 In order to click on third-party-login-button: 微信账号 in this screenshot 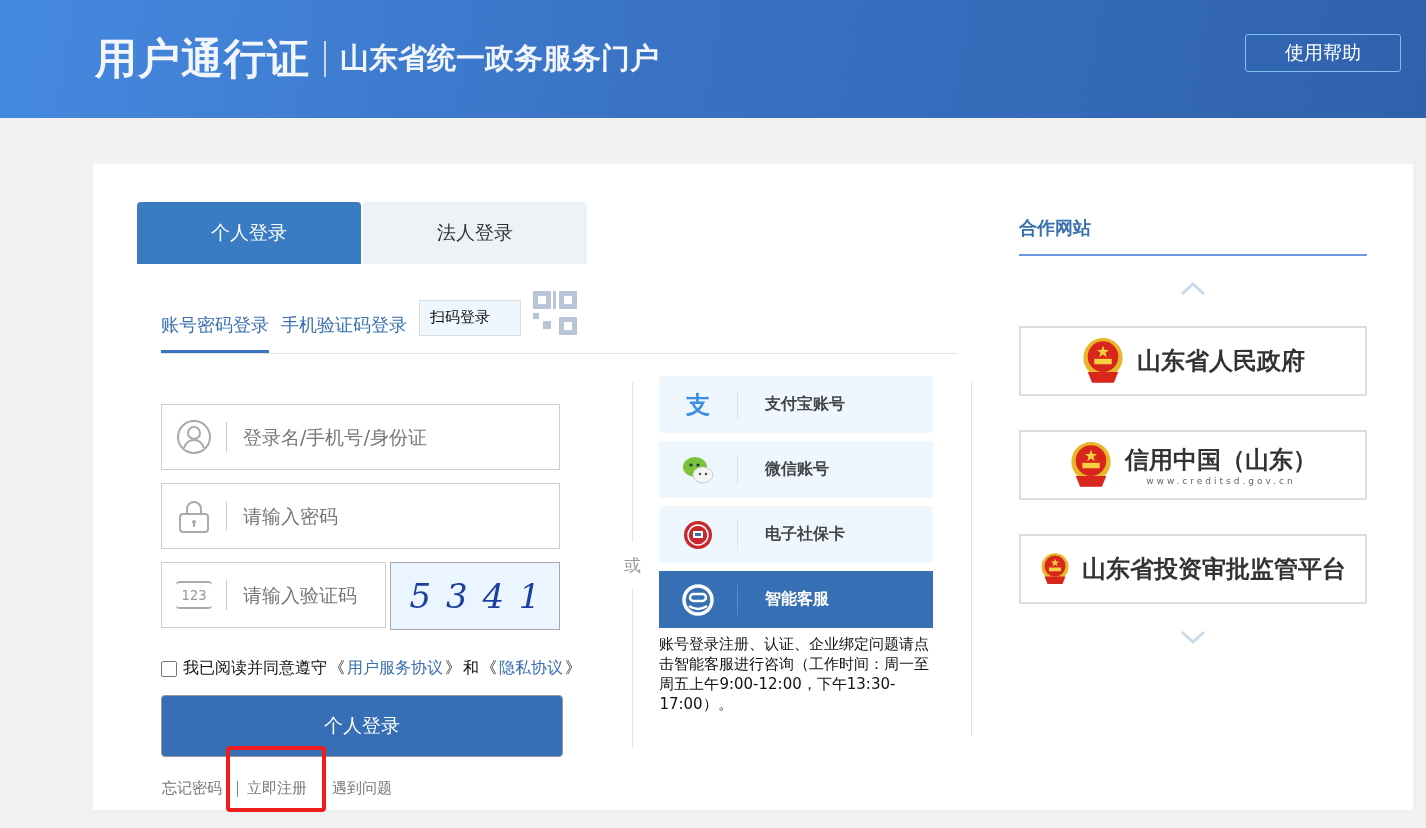, I will do `click(796, 469)`.